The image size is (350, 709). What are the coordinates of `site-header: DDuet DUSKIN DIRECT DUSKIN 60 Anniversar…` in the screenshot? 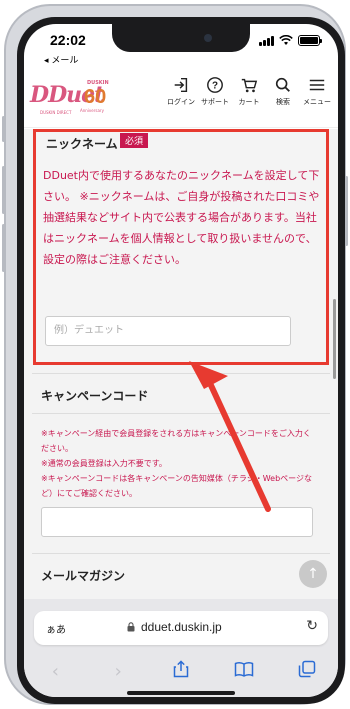 It's located at (181, 98).